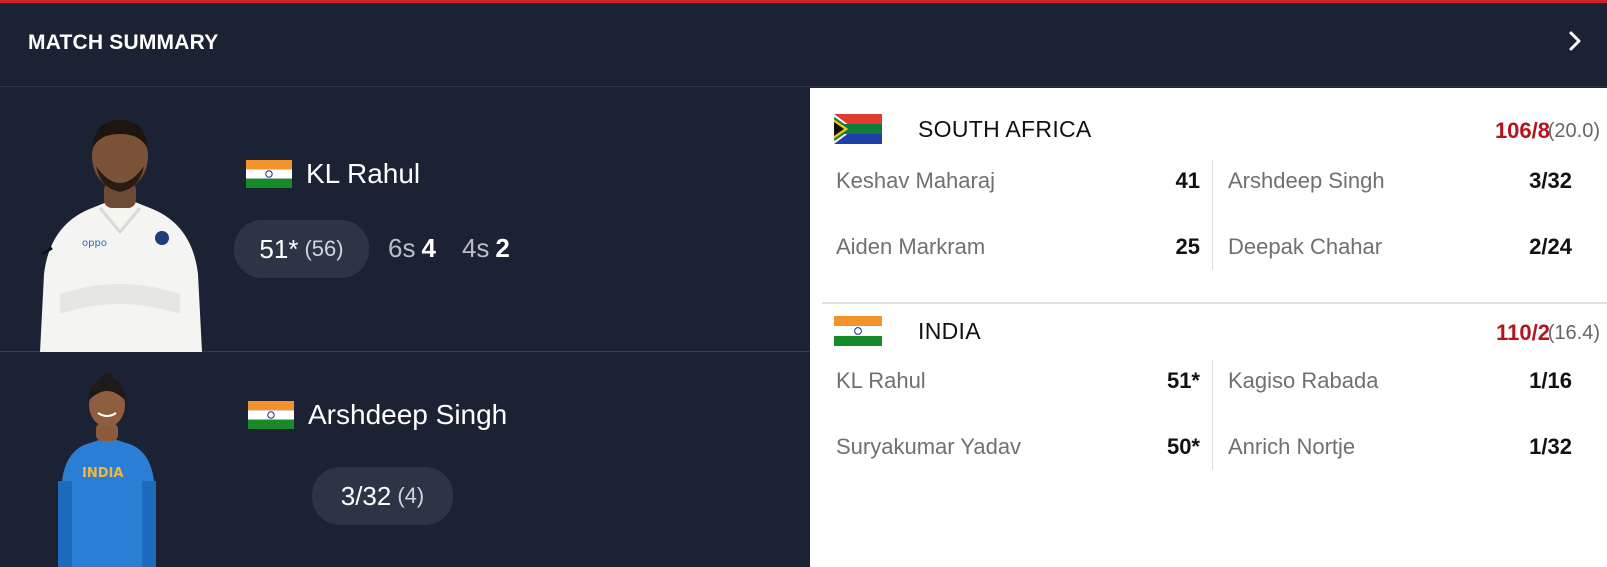 This screenshot has width=1607, height=567. Describe the element at coordinates (402, 248) in the screenshot. I see `sixes-label: 6s` at that location.